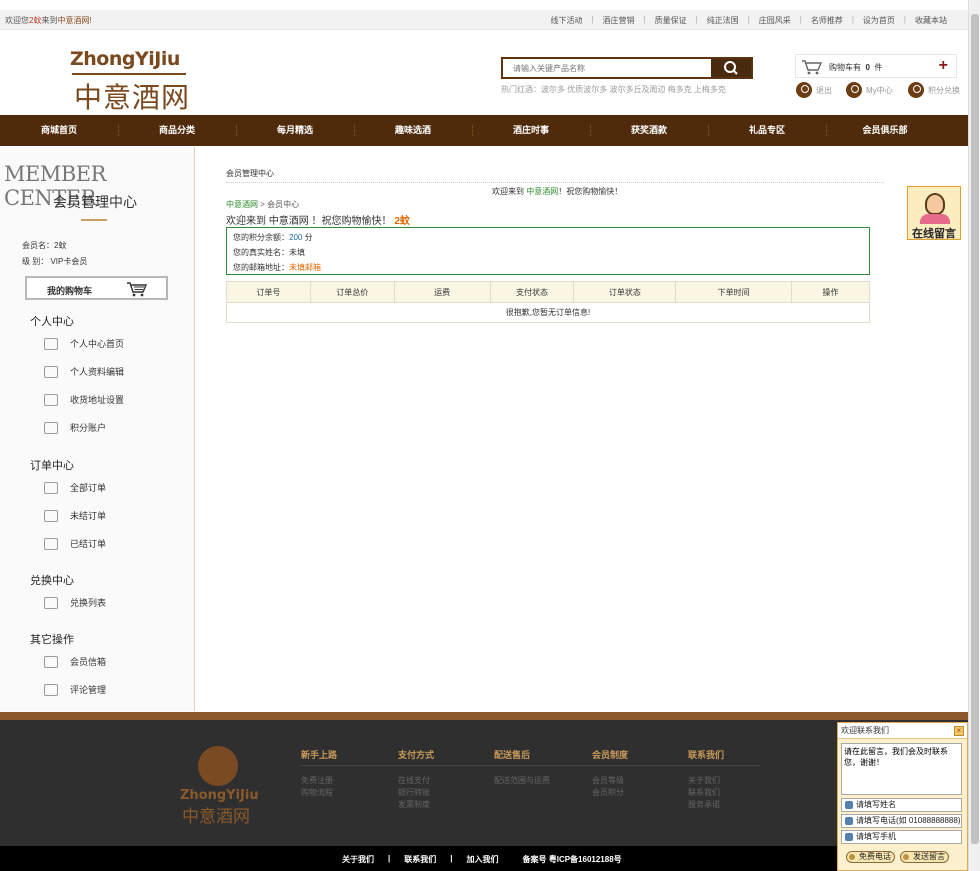 The height and width of the screenshot is (871, 980). I want to click on footer-link-about: 关于我们, so click(706, 781).